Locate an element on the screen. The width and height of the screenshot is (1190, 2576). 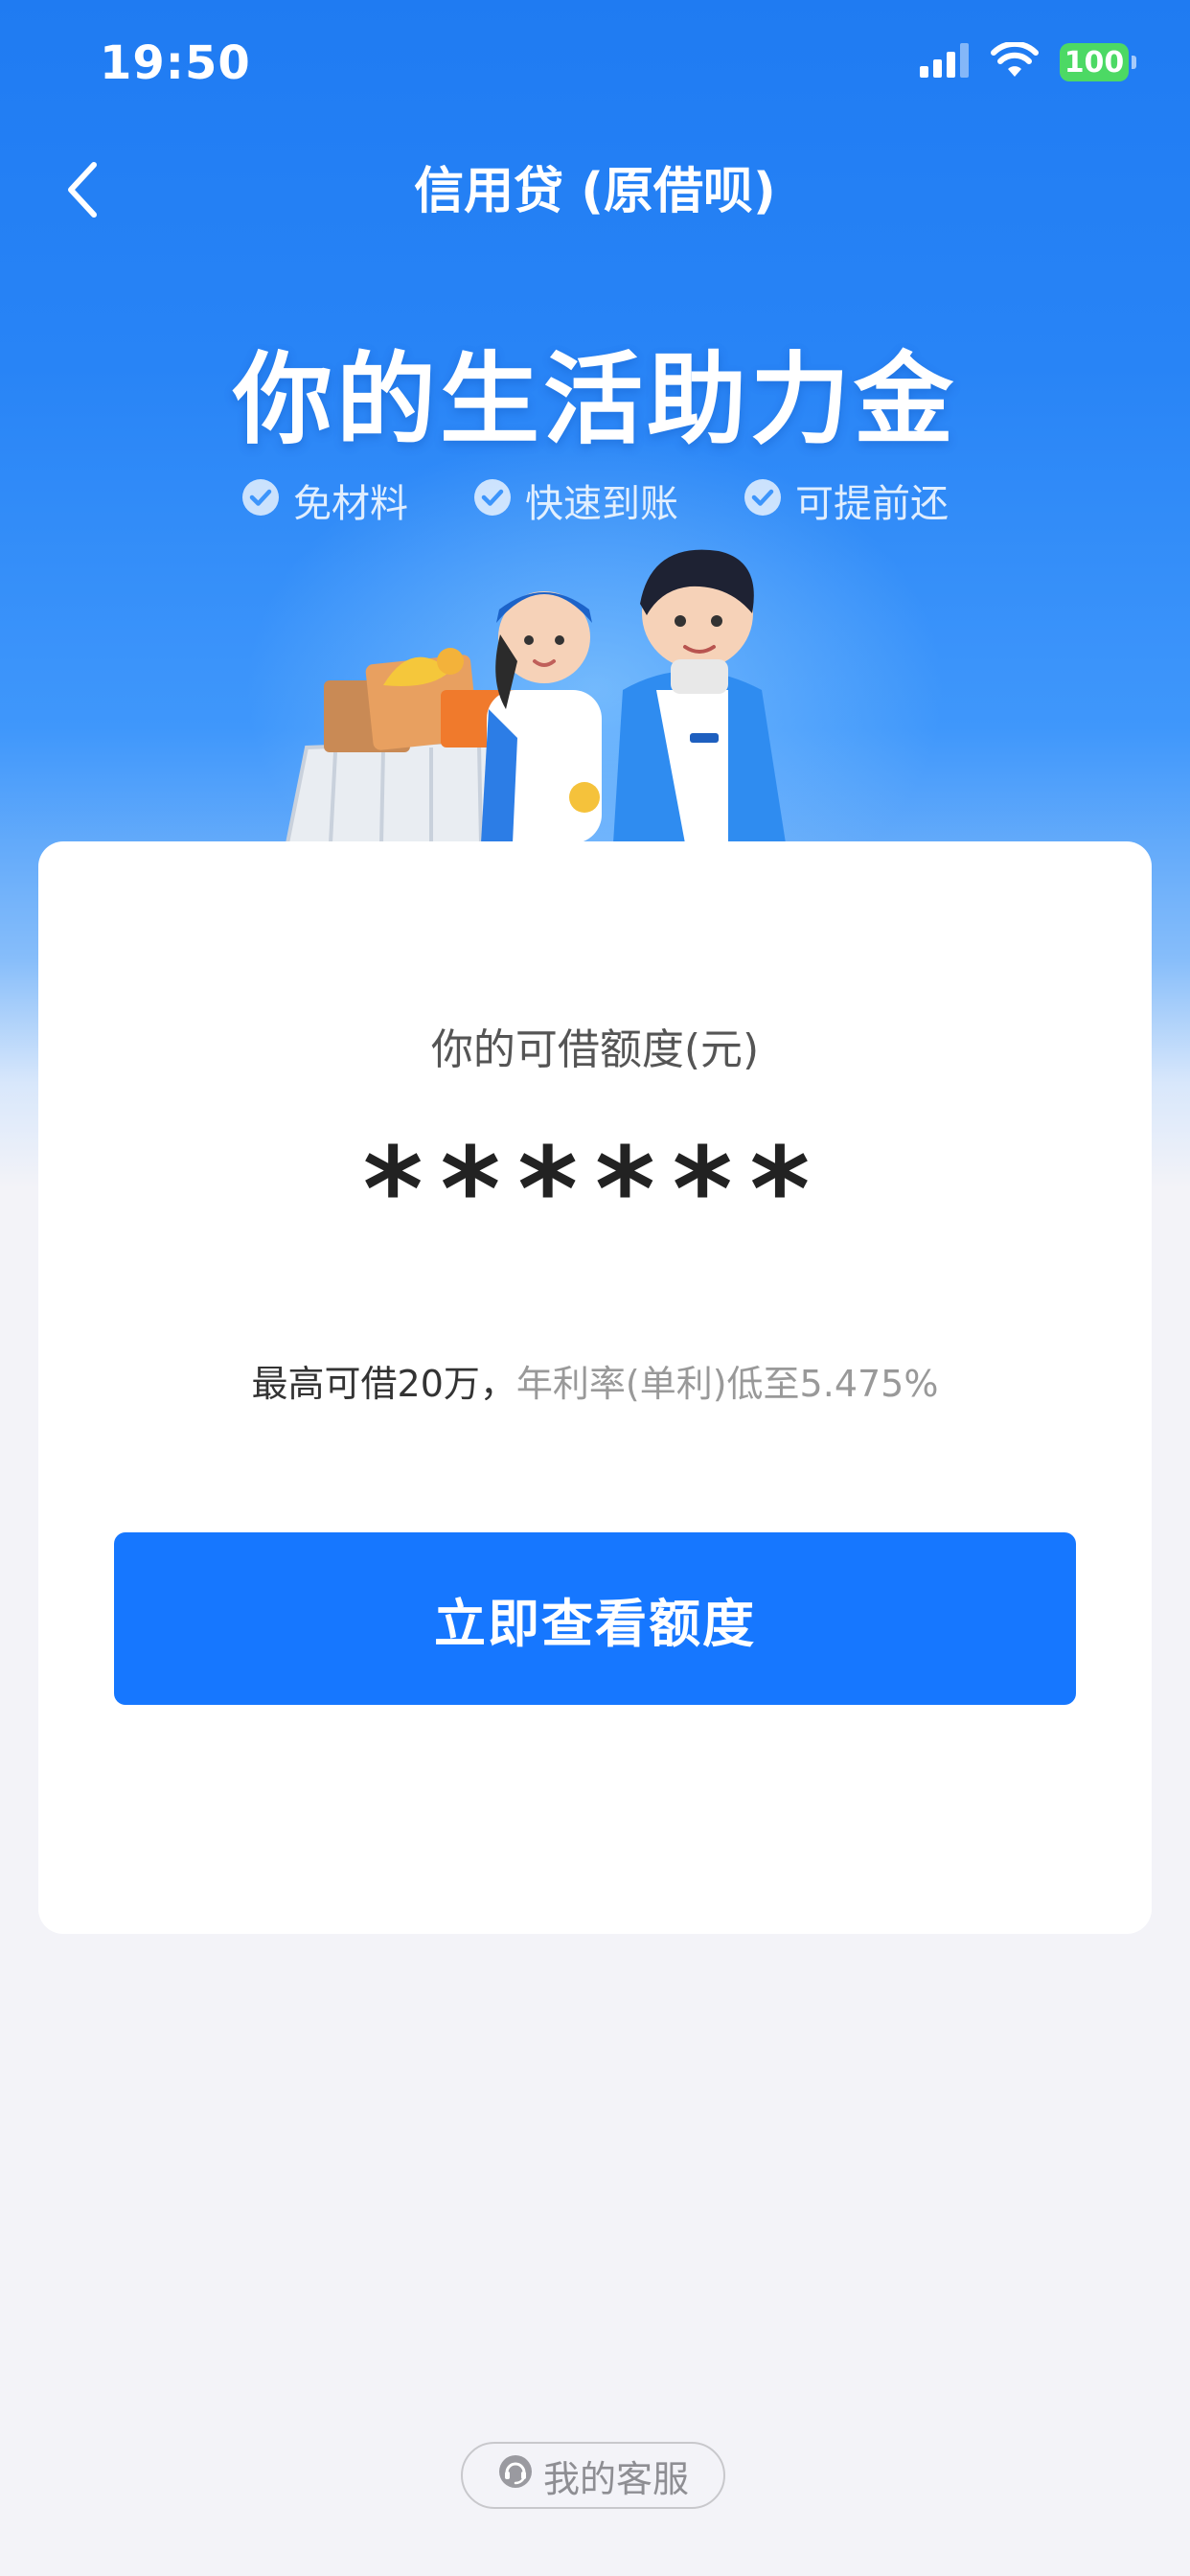
feature-label: 可提前还 is located at coordinates (872, 504).